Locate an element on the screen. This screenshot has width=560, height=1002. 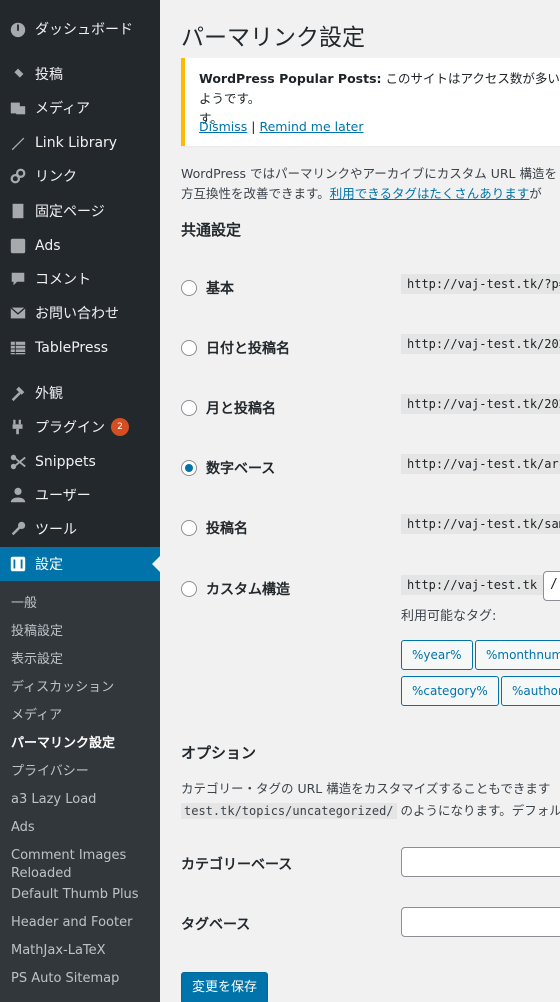
sidebar-item-1: 投稿 is located at coordinates (80, 74).